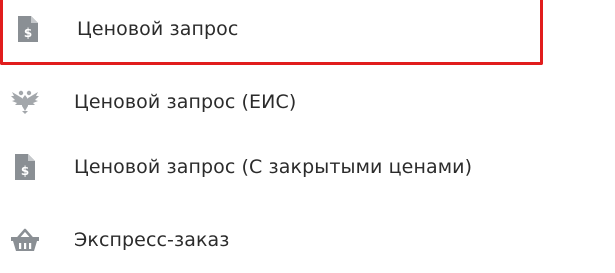 The image size is (615, 273). I want to click on shopping-basket-icon, so click(25, 240).